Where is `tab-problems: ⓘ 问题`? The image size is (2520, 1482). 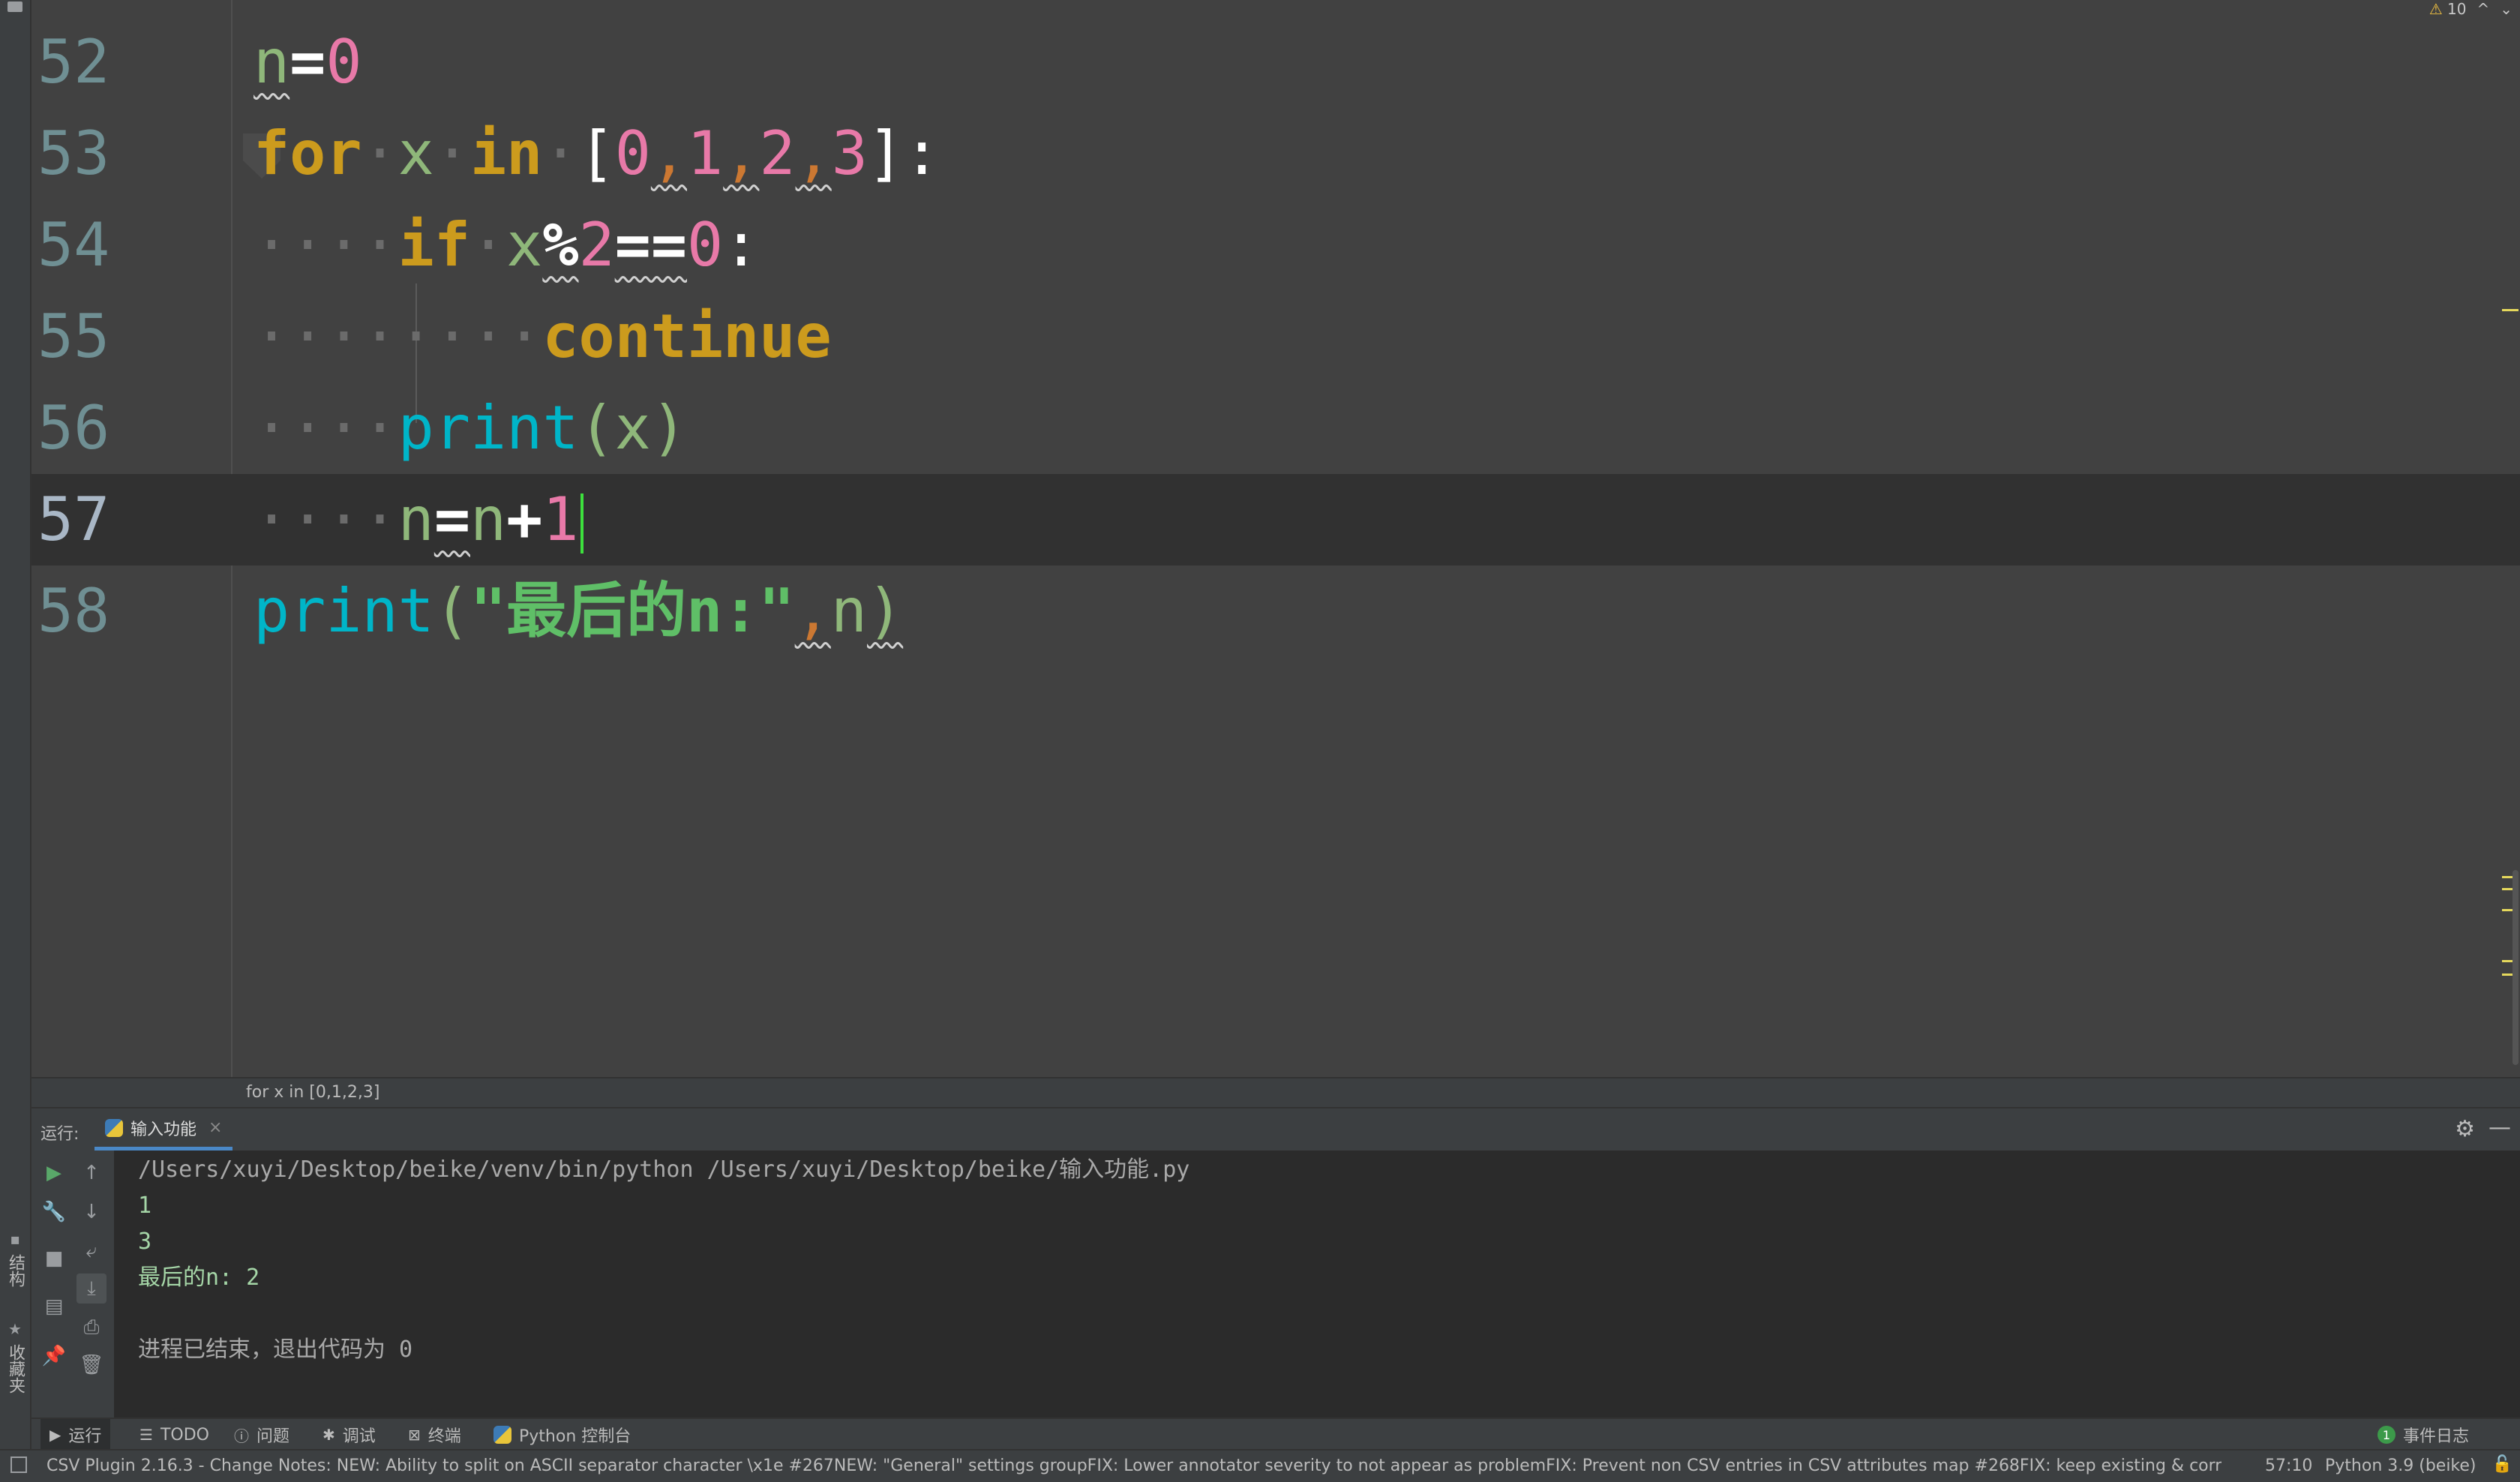 tab-problems: ⓘ 问题 is located at coordinates (261, 1434).